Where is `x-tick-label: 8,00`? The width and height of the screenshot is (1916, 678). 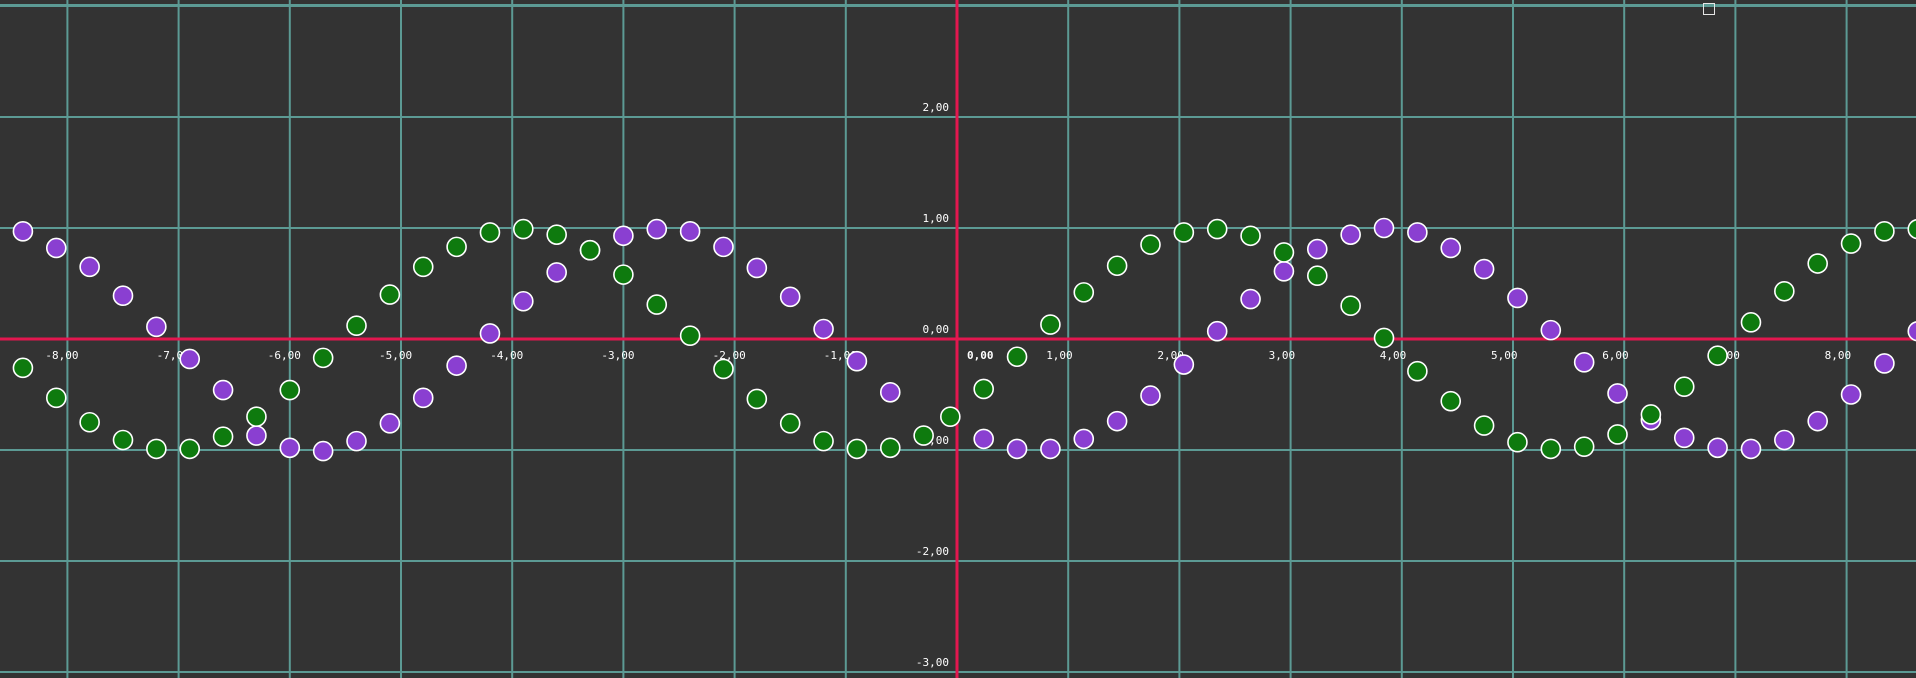
x-tick-label: 8,00 is located at coordinates (1838, 355).